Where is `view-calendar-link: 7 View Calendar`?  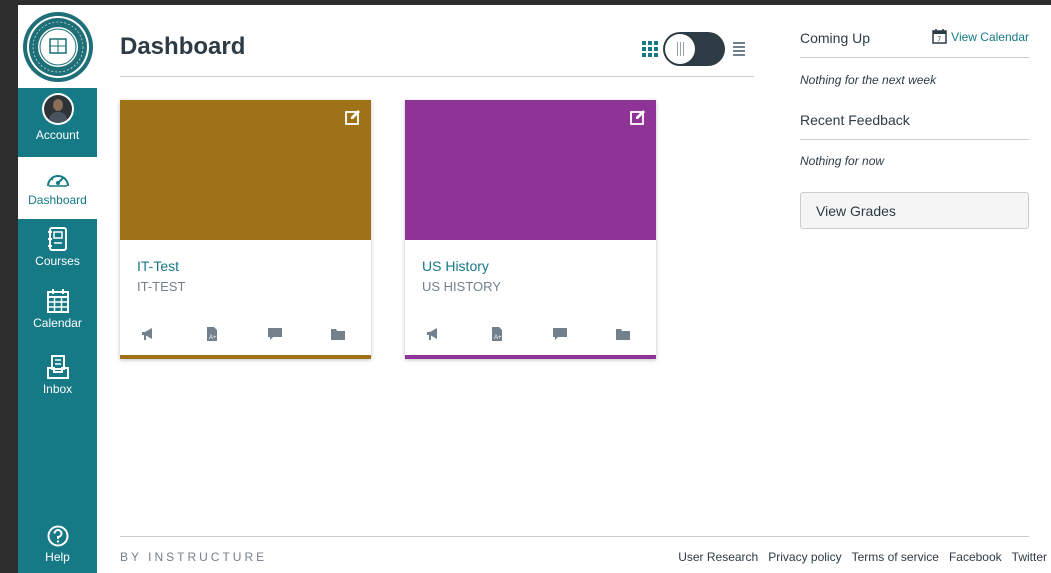 view-calendar-link: 7 View Calendar is located at coordinates (980, 36).